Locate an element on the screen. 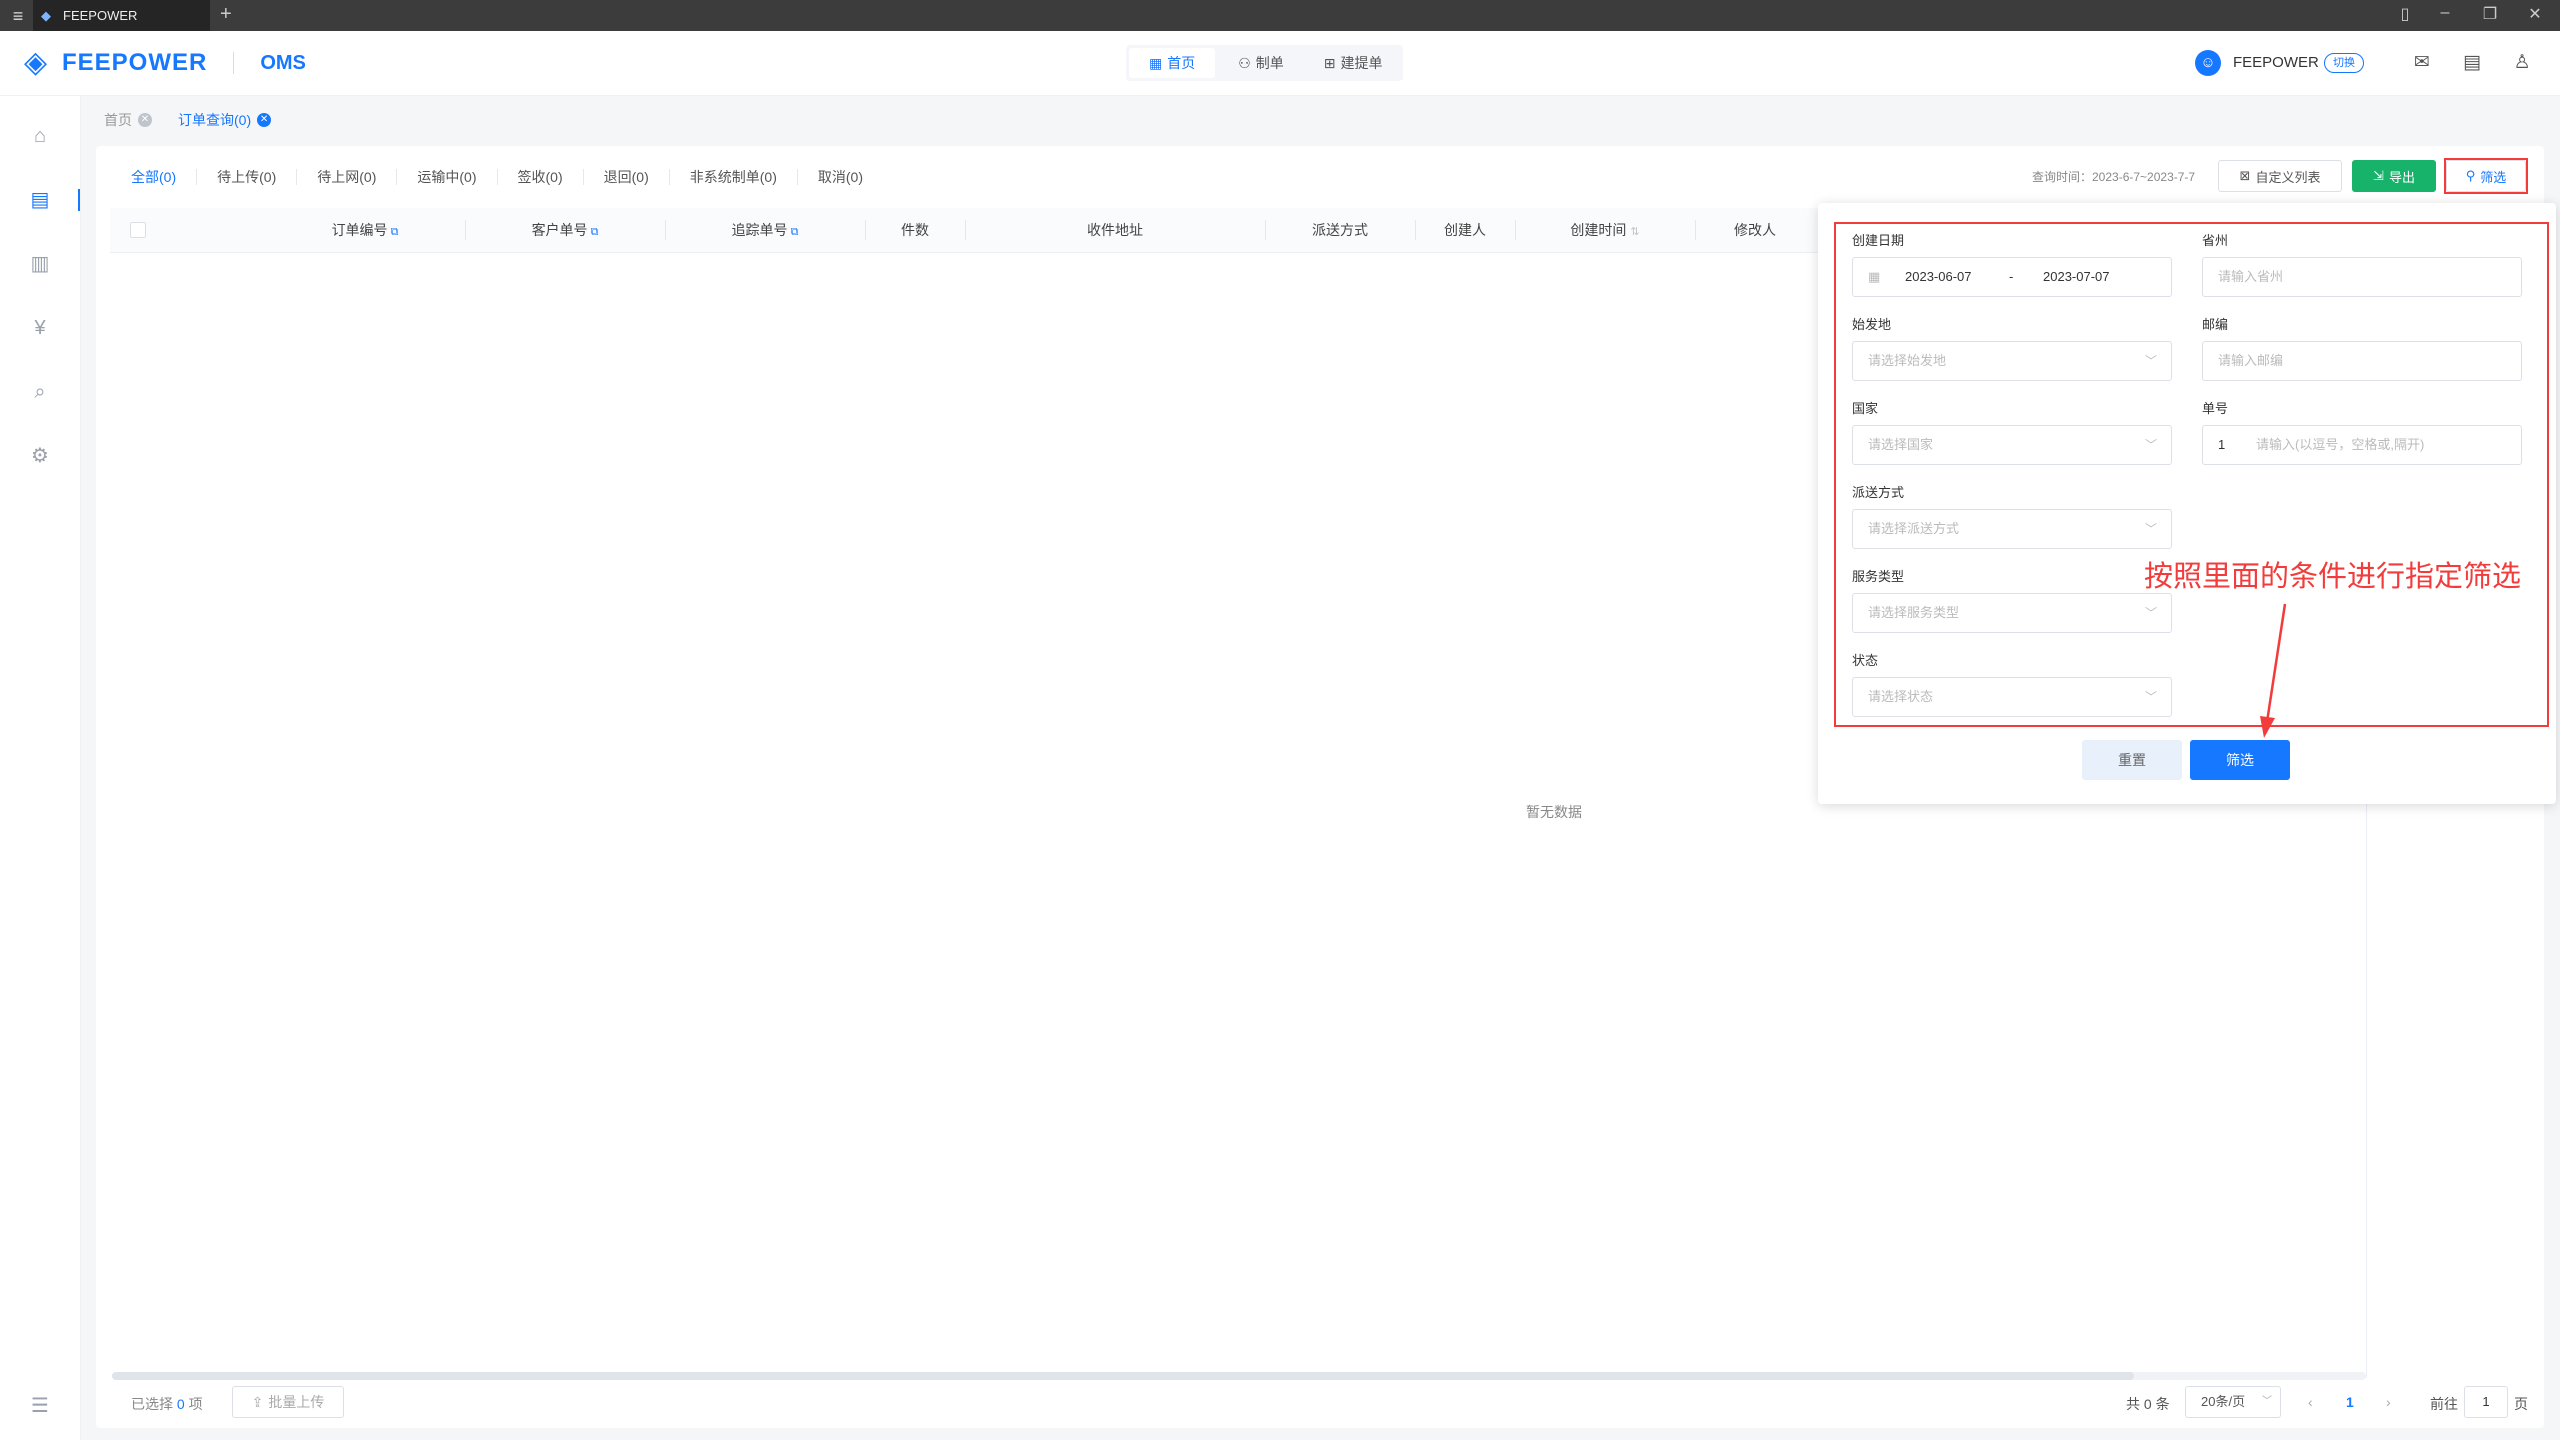 This screenshot has height=1440, width=2560. profile-icon: ♙ is located at coordinates (2522, 63).